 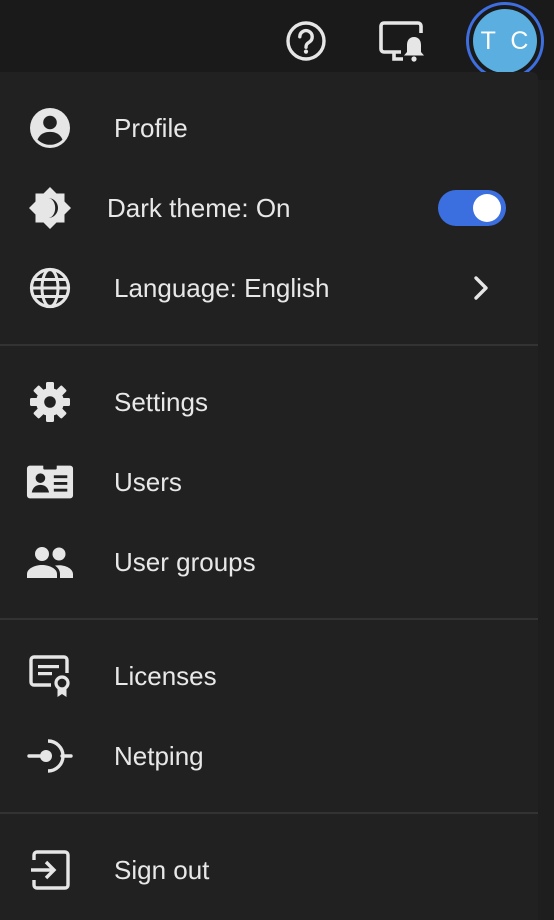 What do you see at coordinates (481, 288) in the screenshot?
I see `chevron-right-icon` at bounding box center [481, 288].